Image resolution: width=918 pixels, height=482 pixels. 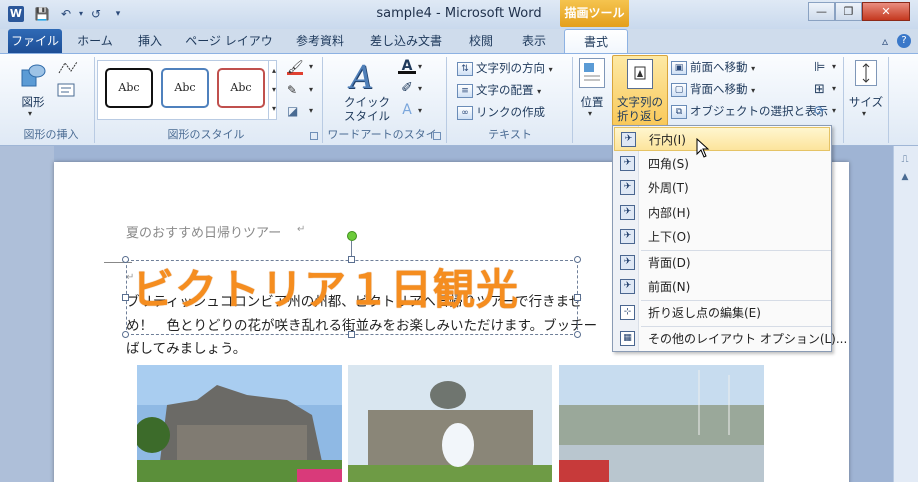 I want to click on tab-references: 参考資料, so click(x=320, y=41).